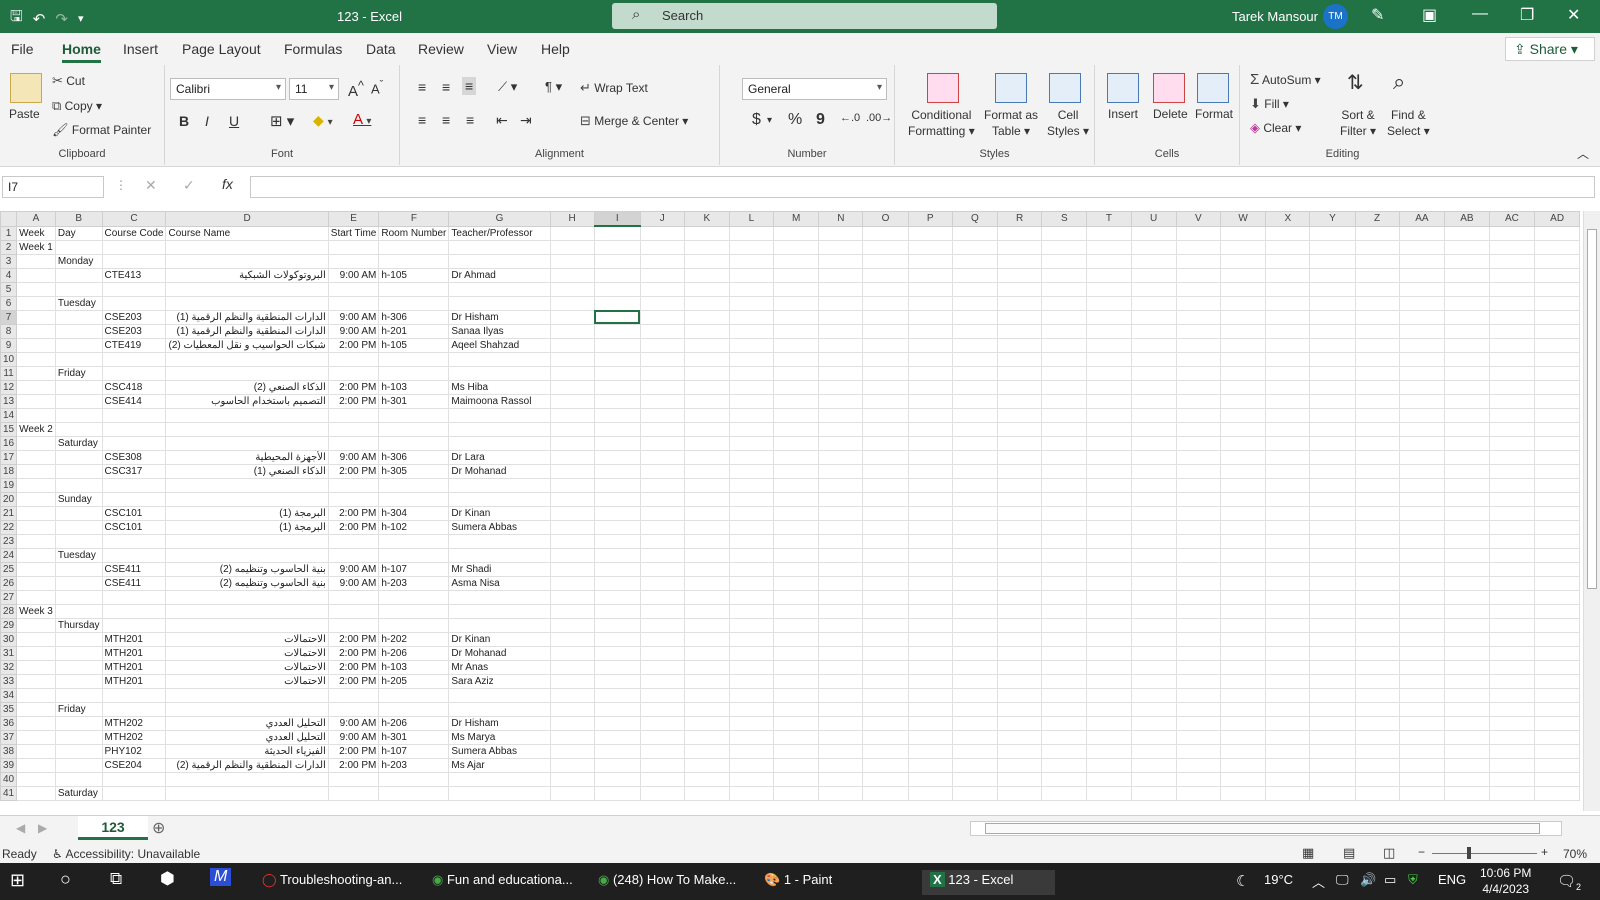 The image size is (1600, 900). I want to click on fill-color-icon: ◆ ▾, so click(323, 120).